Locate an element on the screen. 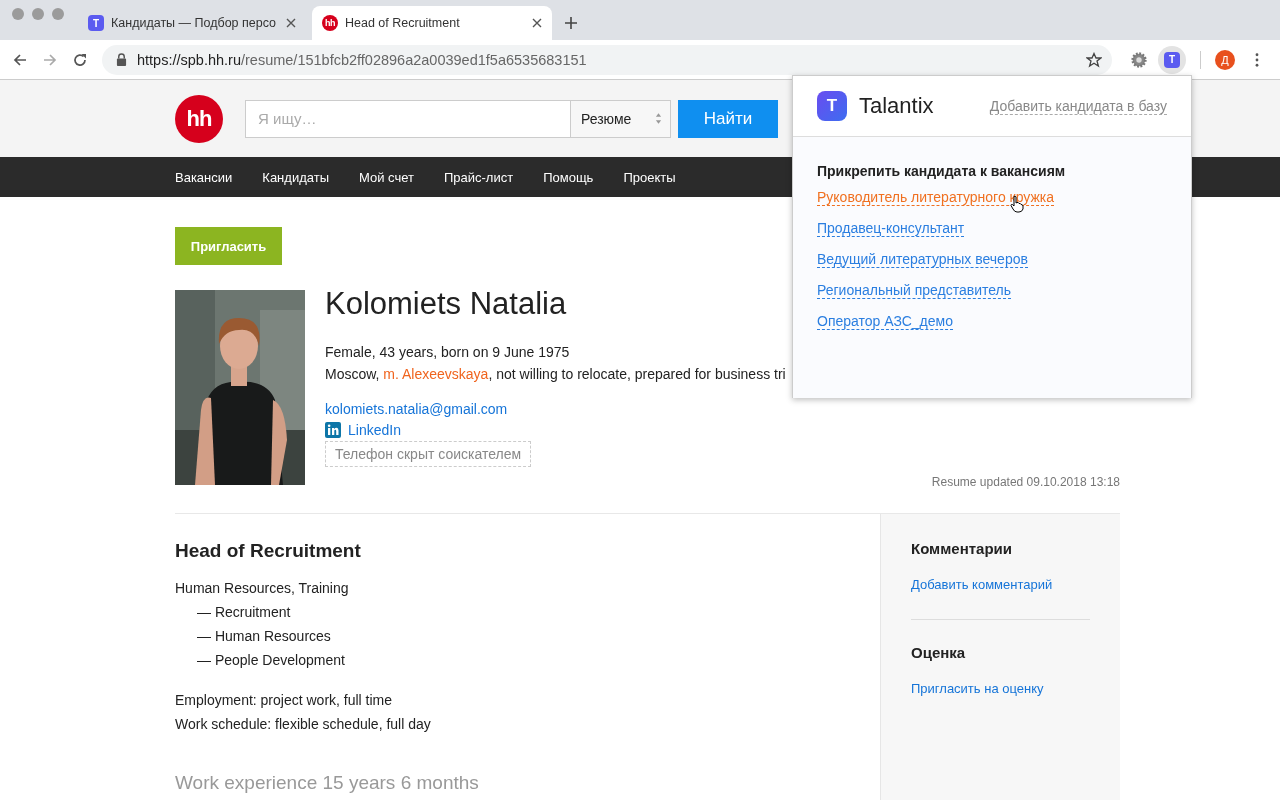 This screenshot has width=1280, height=800. lock-icon is located at coordinates (121, 59).